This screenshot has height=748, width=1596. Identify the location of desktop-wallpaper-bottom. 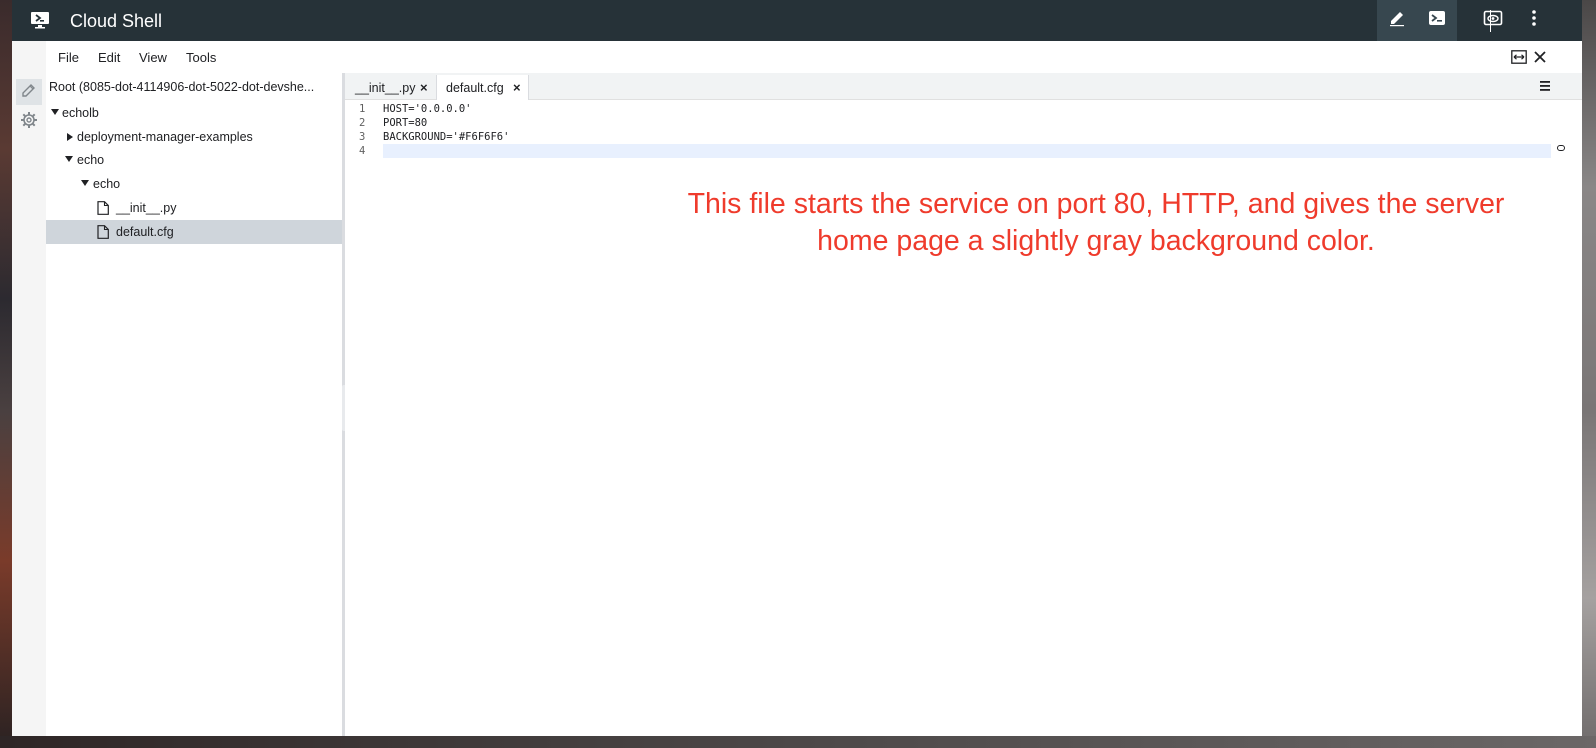
(798, 742).